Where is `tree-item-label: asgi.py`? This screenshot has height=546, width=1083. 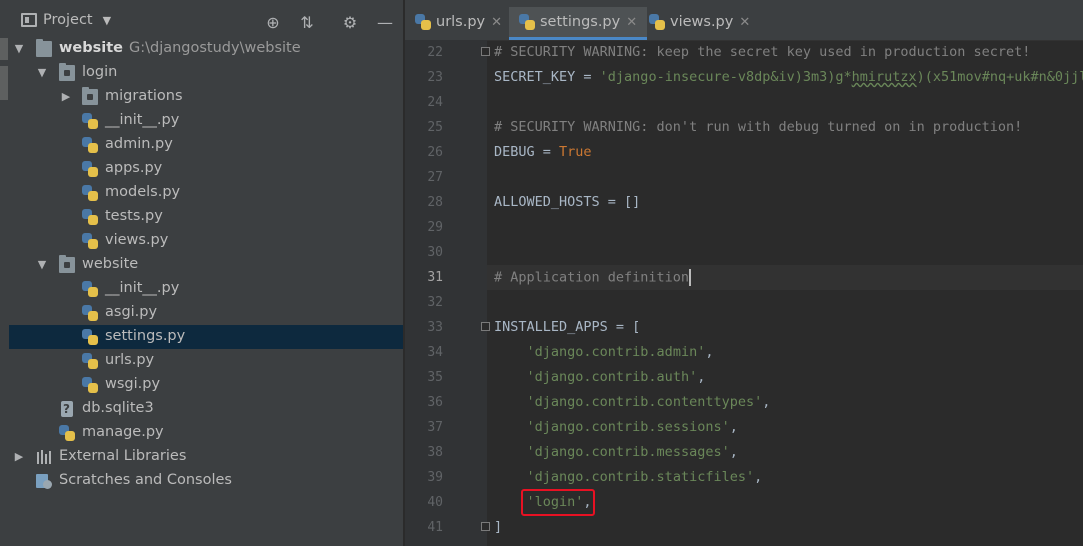
tree-item-label: asgi.py is located at coordinates (131, 312).